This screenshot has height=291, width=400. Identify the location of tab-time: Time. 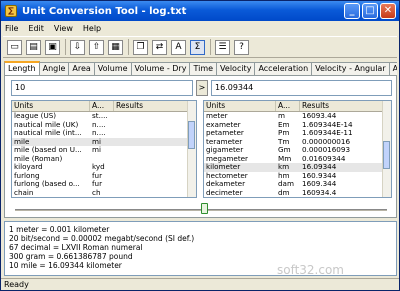
(203, 68).